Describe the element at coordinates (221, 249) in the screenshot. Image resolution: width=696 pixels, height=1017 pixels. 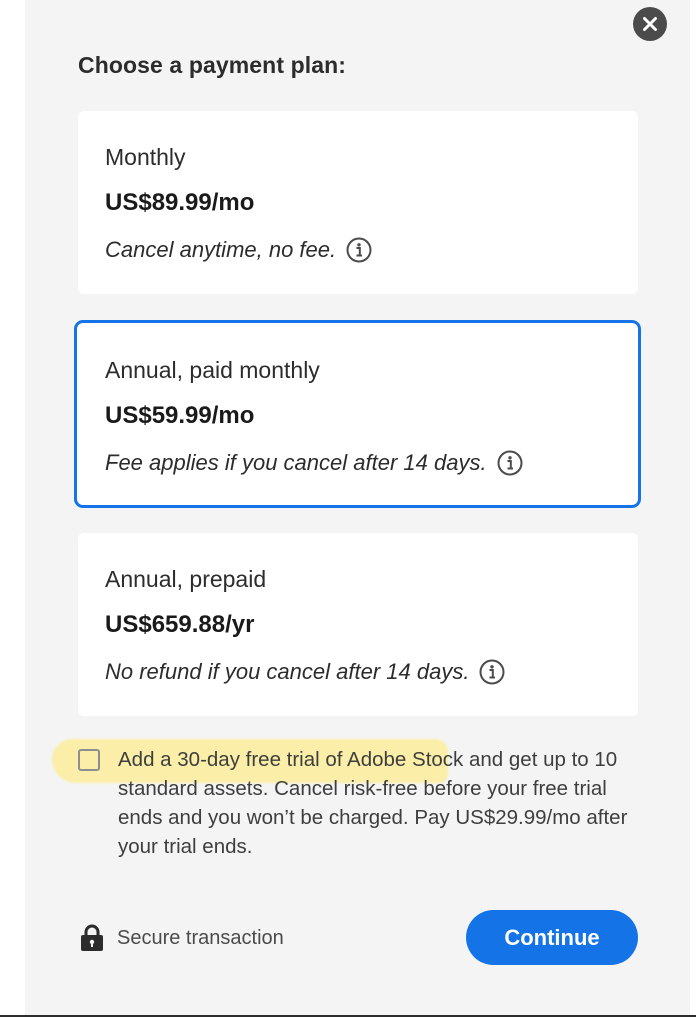
I see `plan-terms: Cancel anytime, no fee.` at that location.